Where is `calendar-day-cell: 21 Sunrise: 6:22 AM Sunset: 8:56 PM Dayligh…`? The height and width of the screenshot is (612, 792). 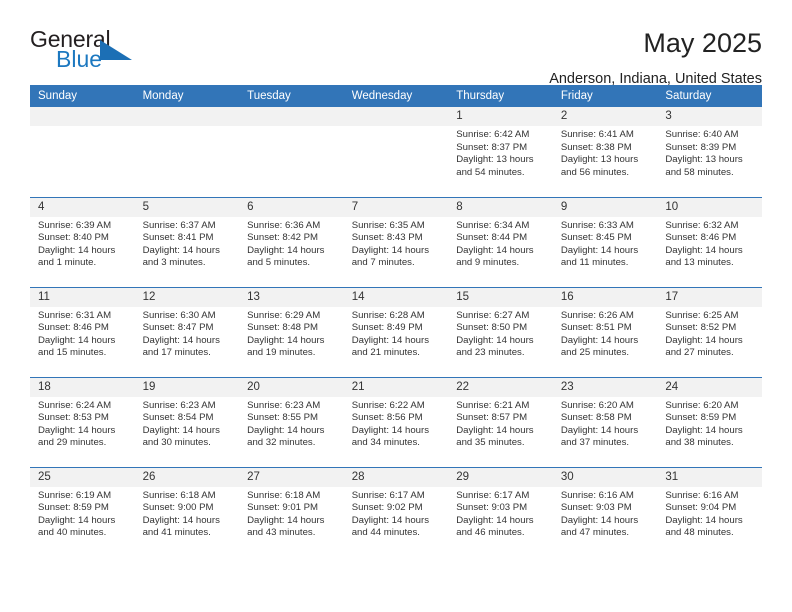 calendar-day-cell: 21 Sunrise: 6:22 AM Sunset: 8:56 PM Dayligh… is located at coordinates (396, 421).